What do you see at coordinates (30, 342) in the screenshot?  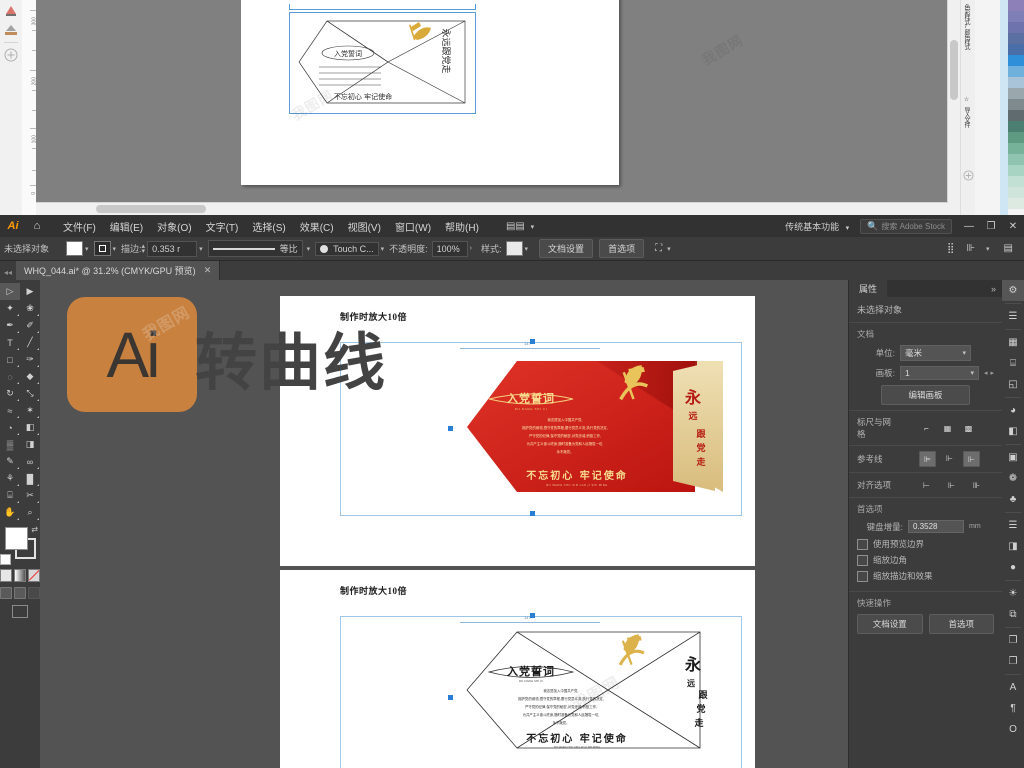 I see `line-segment-tool: ╱` at bounding box center [30, 342].